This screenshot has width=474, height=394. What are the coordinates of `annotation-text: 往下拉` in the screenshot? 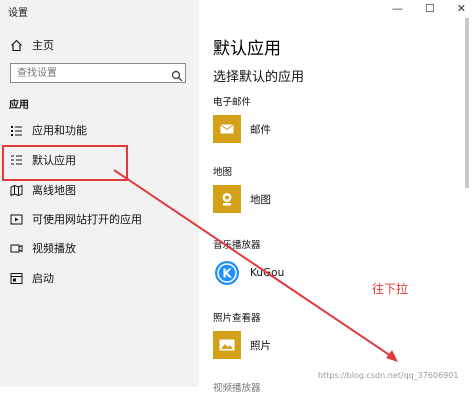 It's located at (390, 289).